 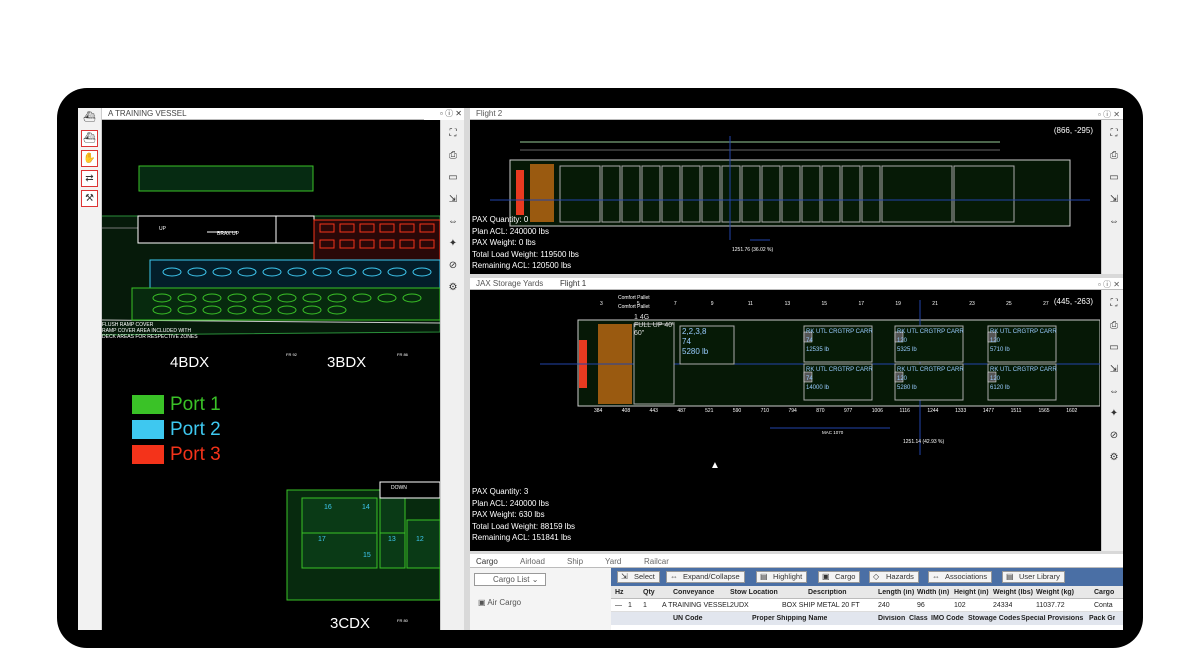 What do you see at coordinates (1023, 379) in the screenshot?
I see `pallet-7: RK UTL CRGTRP CARR 120 6120 lb` at bounding box center [1023, 379].